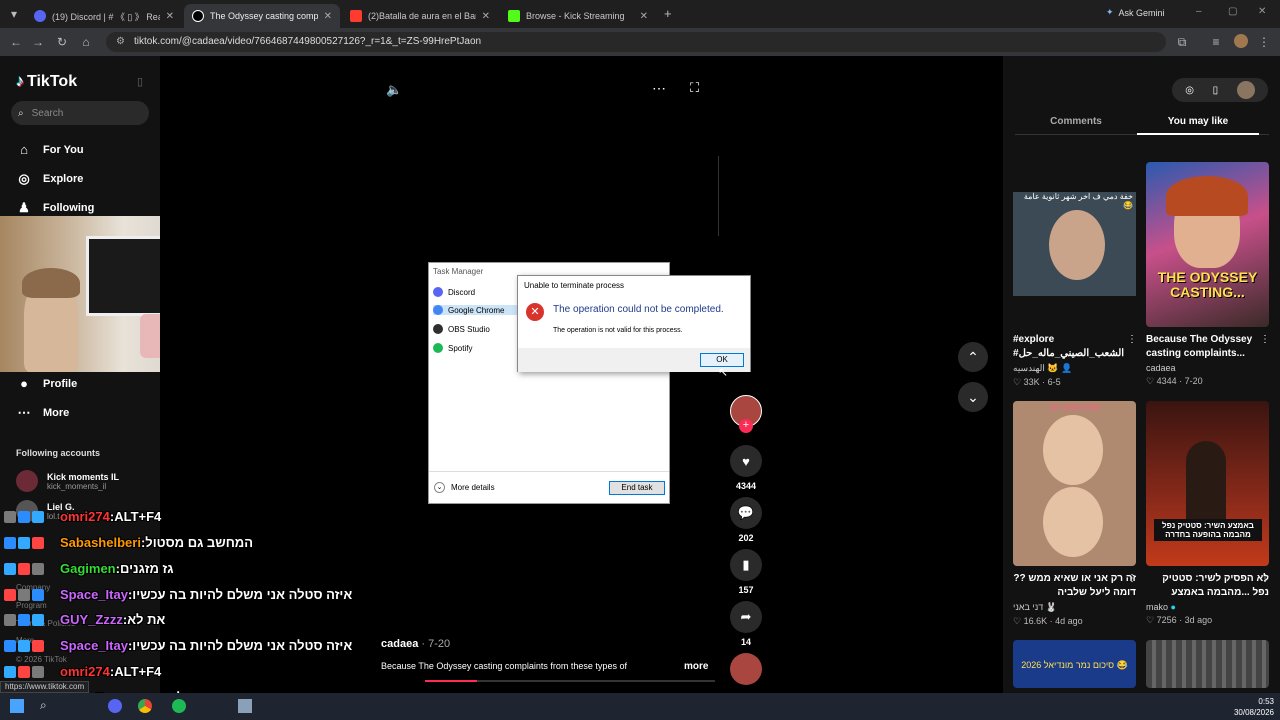  I want to click on video-thumbnail: סיכום נמר מונדיאל 2026 😂, so click(1074, 664).